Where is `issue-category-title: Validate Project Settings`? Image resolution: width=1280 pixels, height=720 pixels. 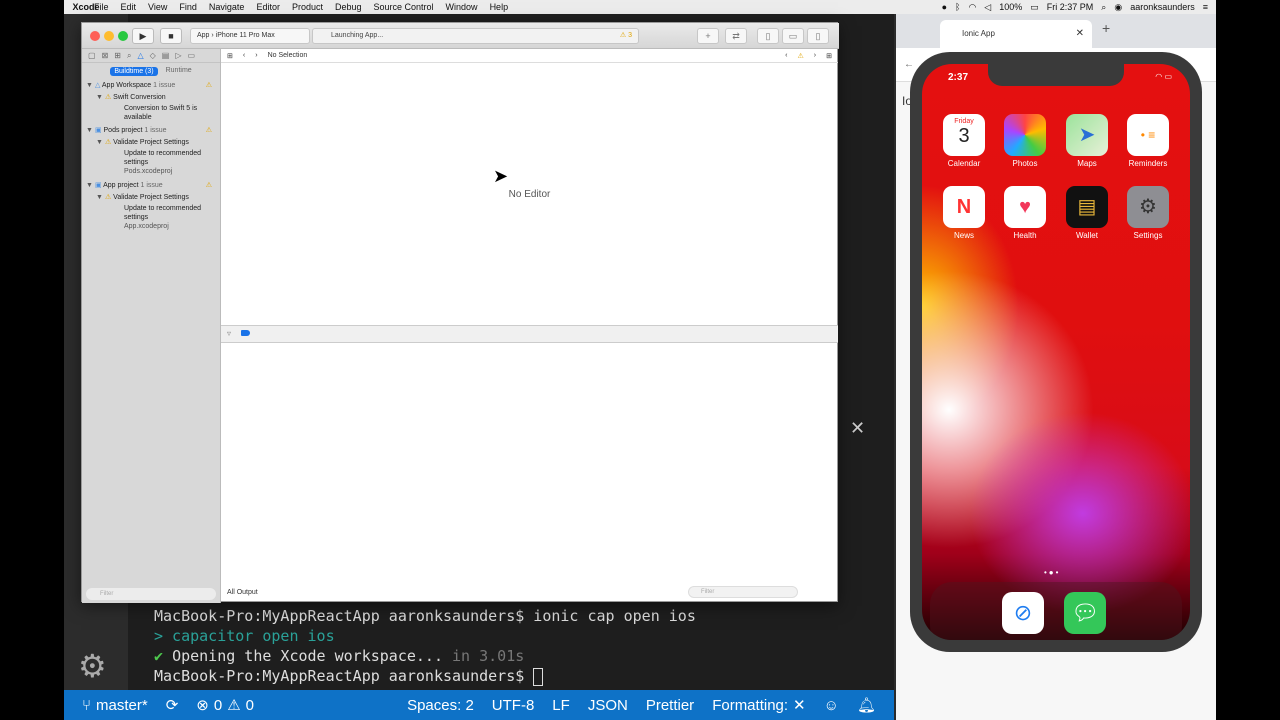 issue-category-title: Validate Project Settings is located at coordinates (151, 142).